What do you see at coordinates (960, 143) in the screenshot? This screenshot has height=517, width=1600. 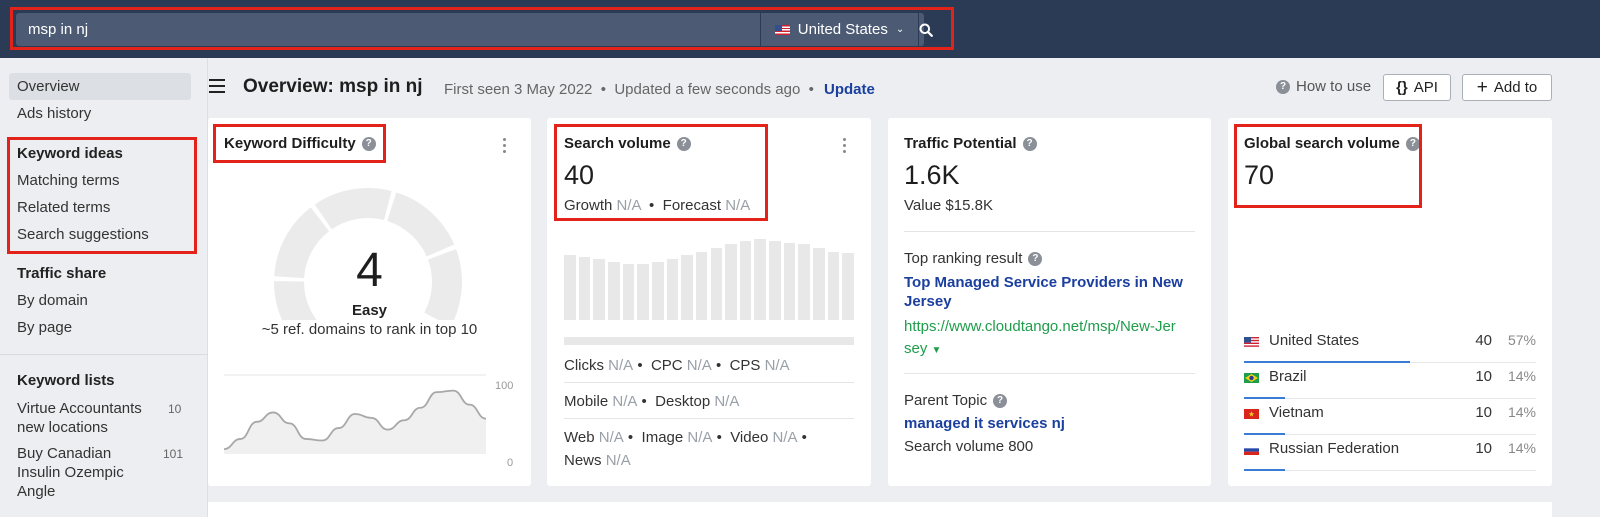 I see `tp-title-text: Traffic Potential` at bounding box center [960, 143].